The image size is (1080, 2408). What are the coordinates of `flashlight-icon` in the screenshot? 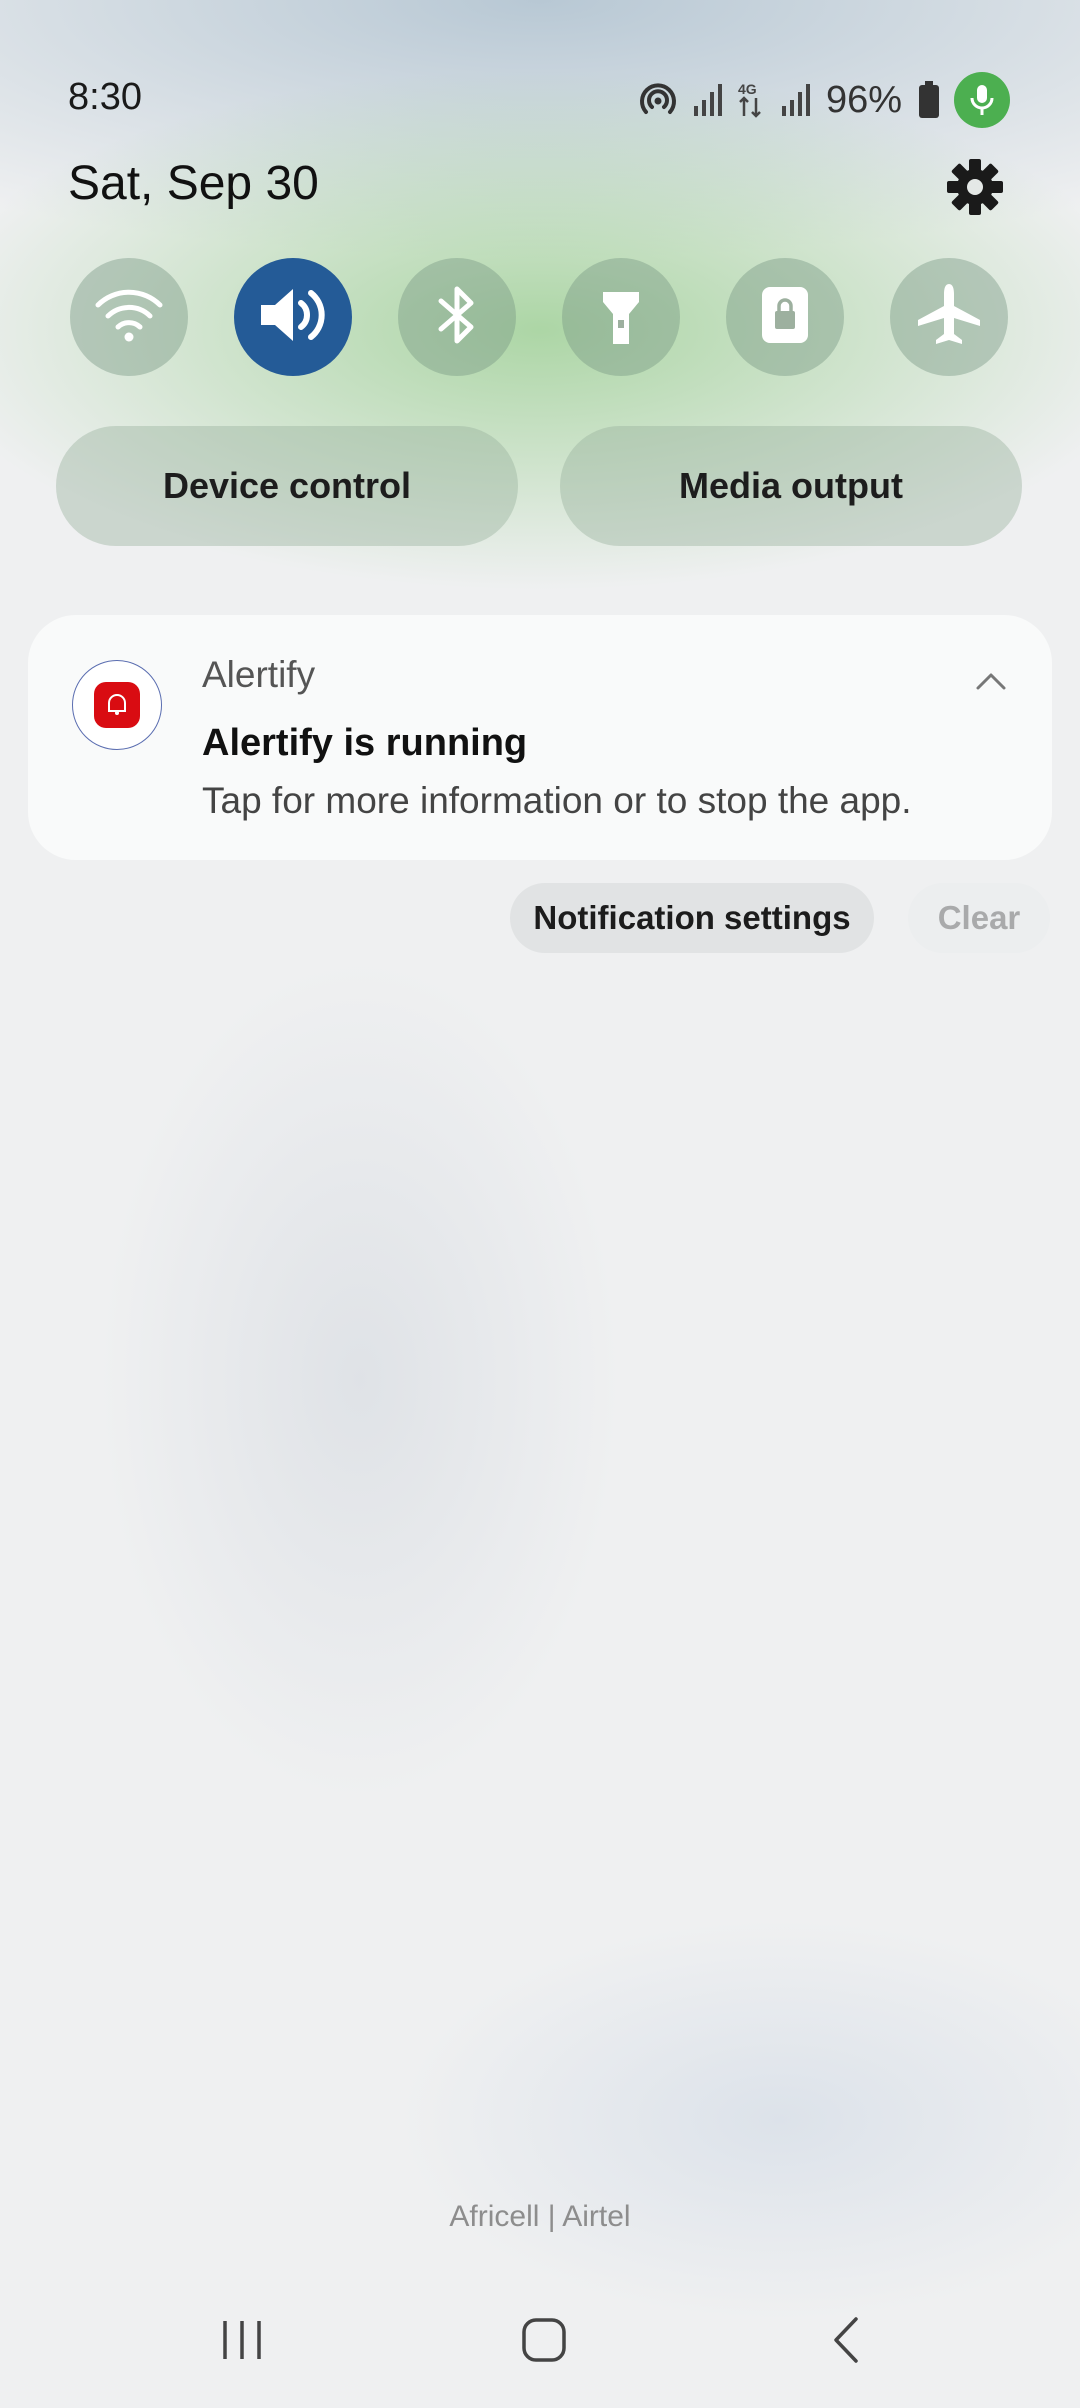 It's located at (621, 317).